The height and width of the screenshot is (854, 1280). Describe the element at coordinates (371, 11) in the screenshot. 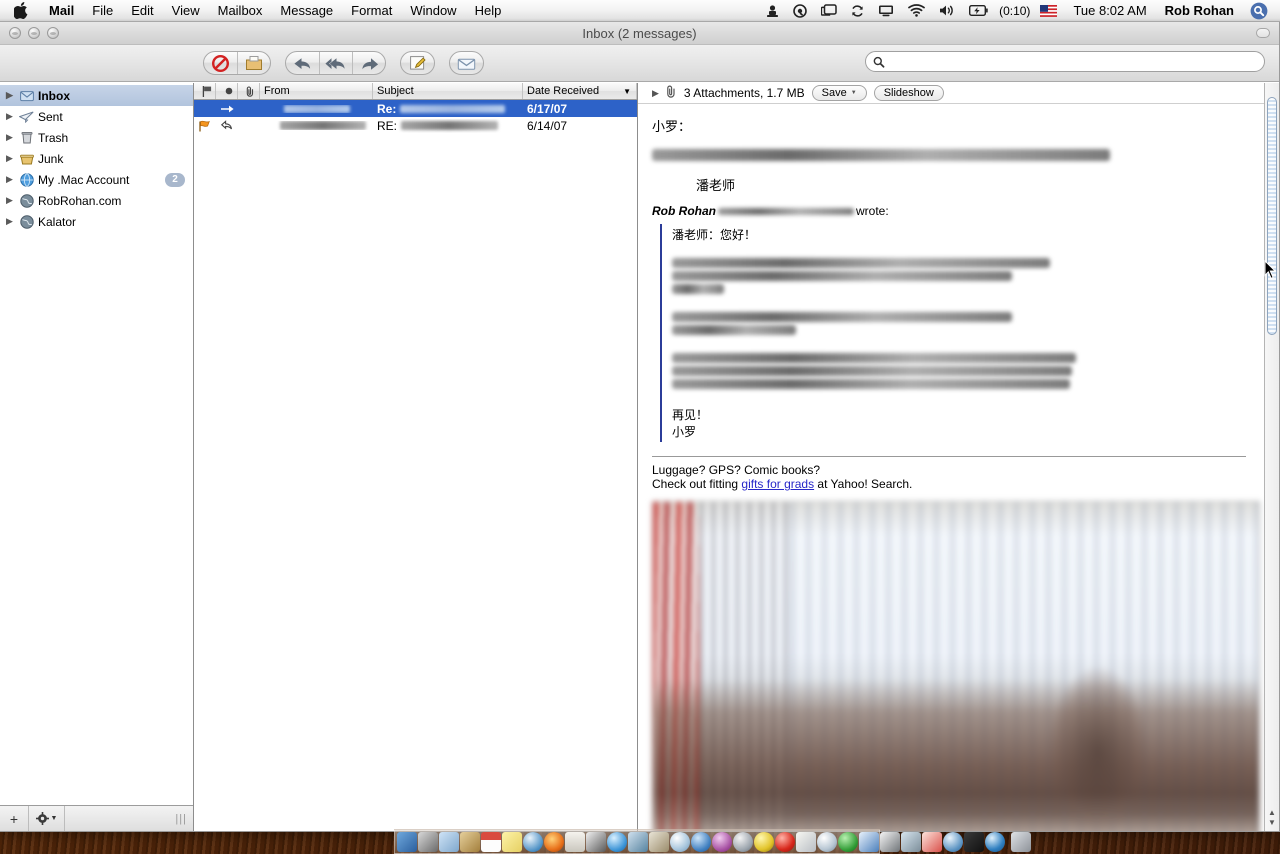

I see `menu-format: Format` at that location.